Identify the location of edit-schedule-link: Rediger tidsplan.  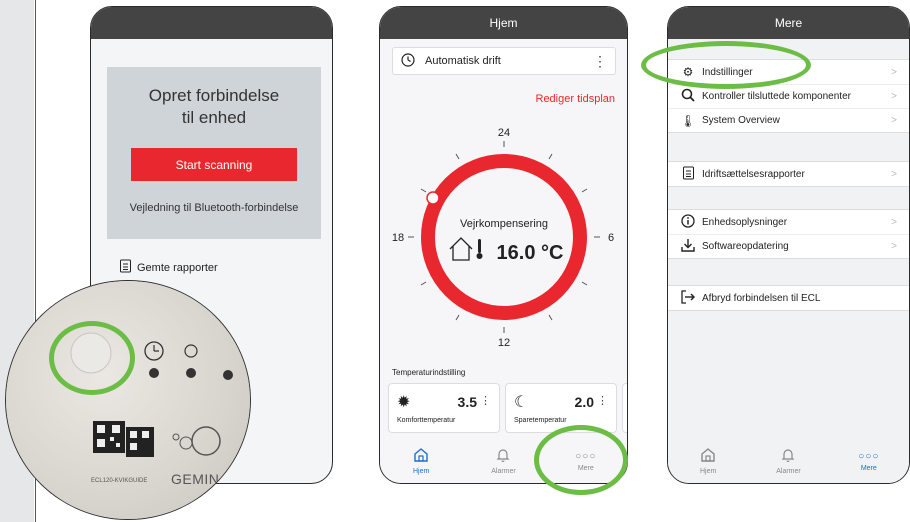
(576, 99).